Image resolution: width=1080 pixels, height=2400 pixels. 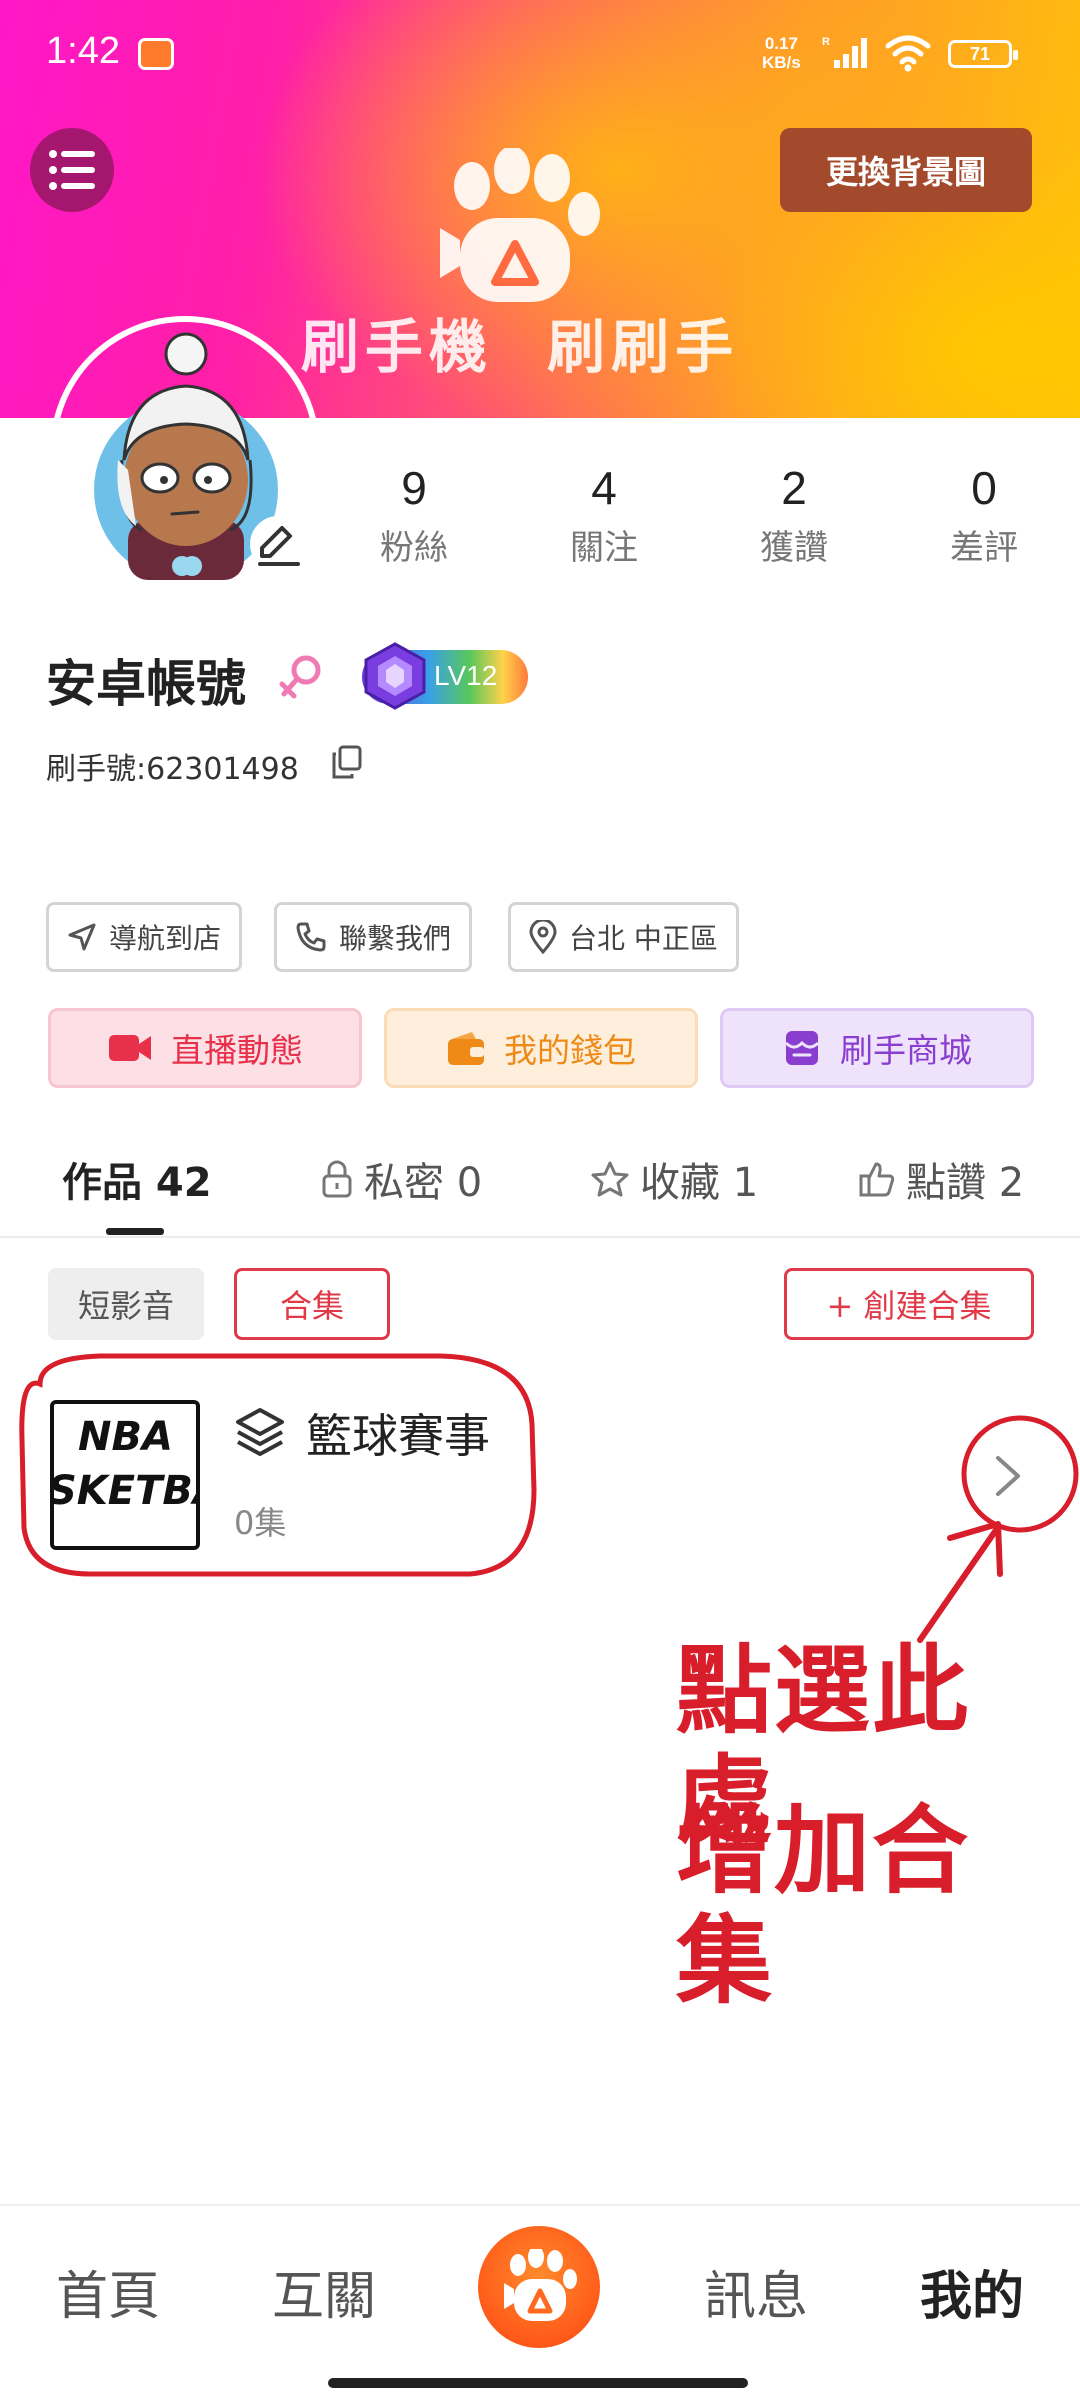 I want to click on brand-slogan: 刷手機 刷刷手, so click(x=520, y=347).